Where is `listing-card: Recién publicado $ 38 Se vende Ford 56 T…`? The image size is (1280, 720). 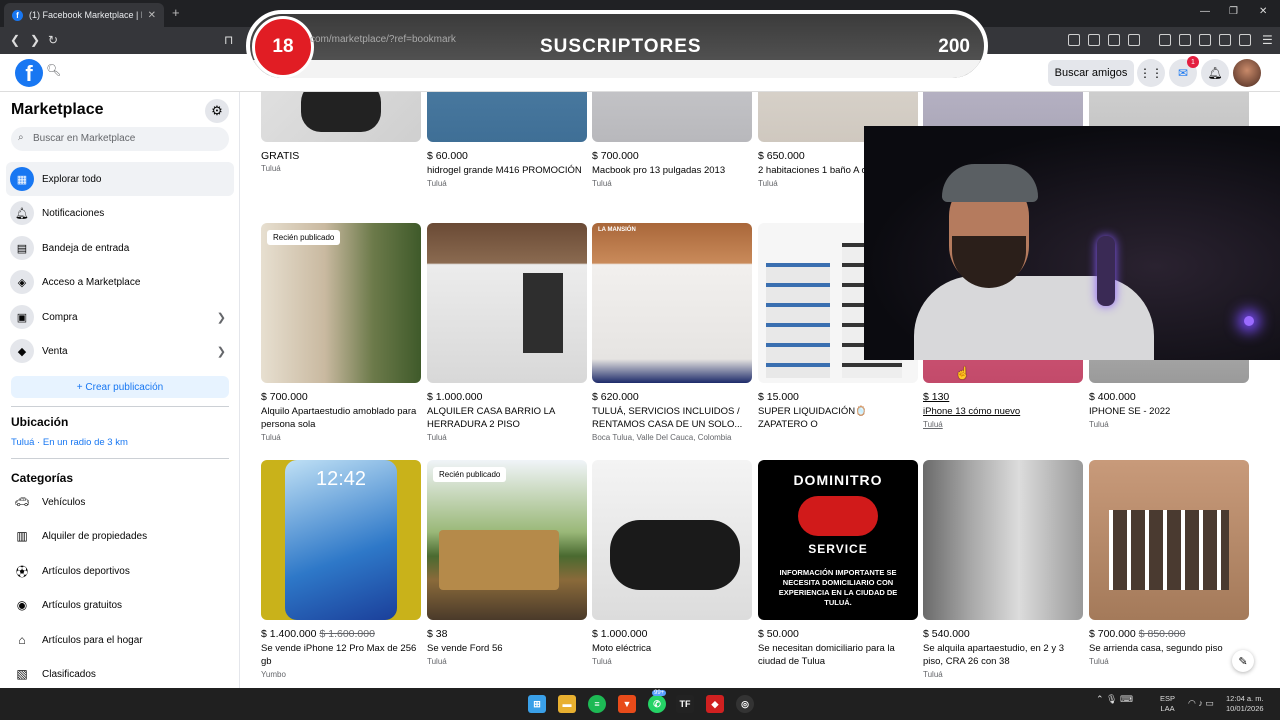 listing-card: Recién publicado $ 38 Se vende Ford 56 T… is located at coordinates (507, 563).